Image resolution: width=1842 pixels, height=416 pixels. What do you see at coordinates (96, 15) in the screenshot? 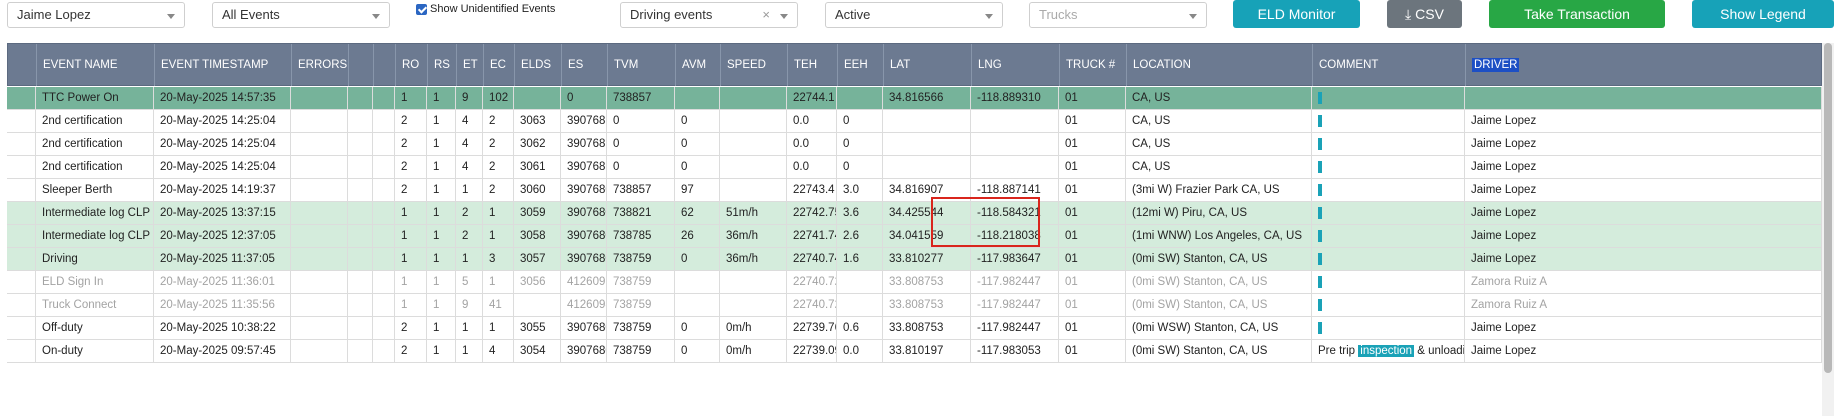
I see `driver-select: Jaime Lopez` at bounding box center [96, 15].